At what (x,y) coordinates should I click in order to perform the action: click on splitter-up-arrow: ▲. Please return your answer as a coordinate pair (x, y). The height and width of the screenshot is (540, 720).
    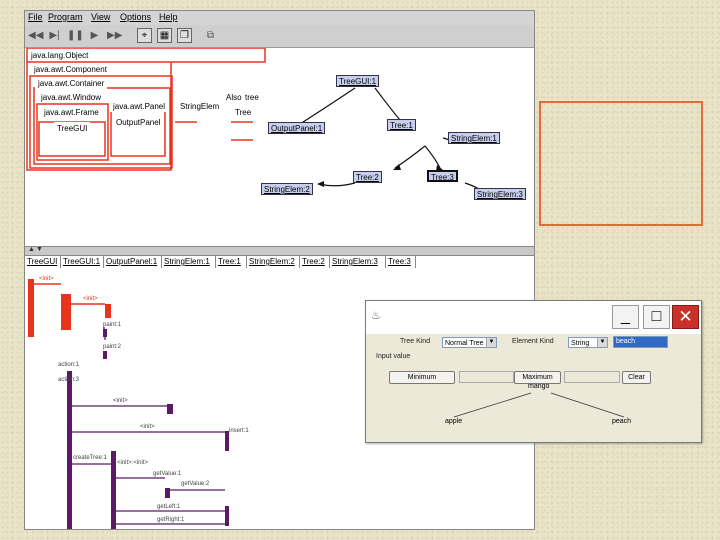
    Looking at the image, I should click on (31, 249).